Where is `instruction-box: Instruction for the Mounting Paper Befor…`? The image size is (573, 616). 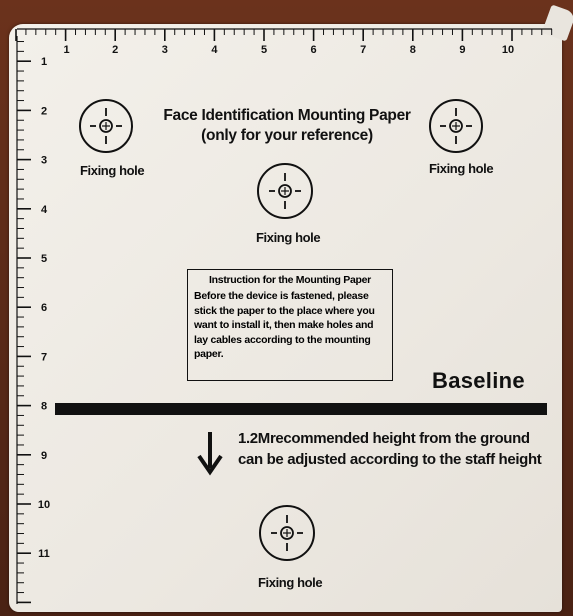
instruction-box: Instruction for the Mounting Paper Befor… is located at coordinates (290, 325).